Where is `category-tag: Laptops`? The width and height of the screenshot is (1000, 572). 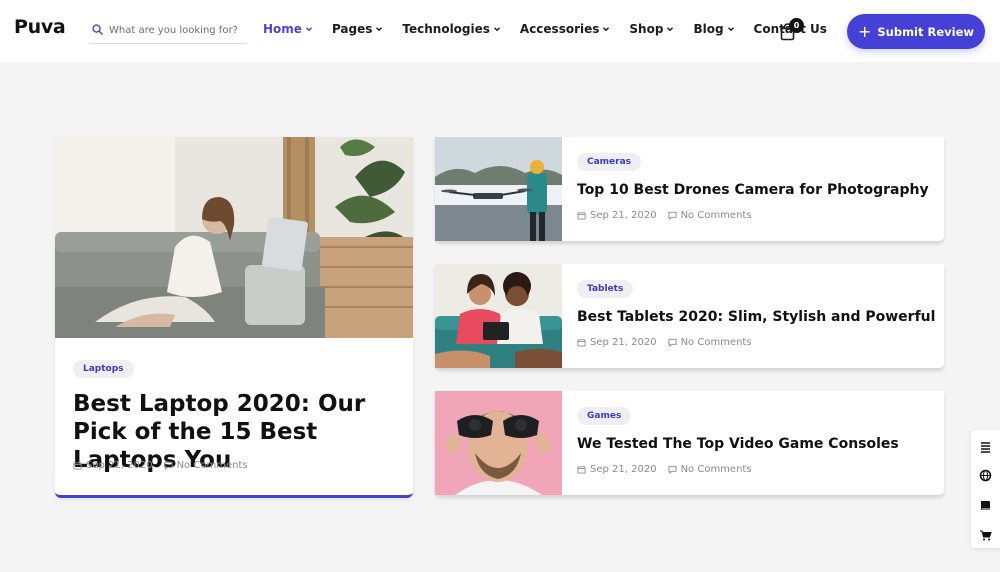
category-tag: Laptops is located at coordinates (103, 369).